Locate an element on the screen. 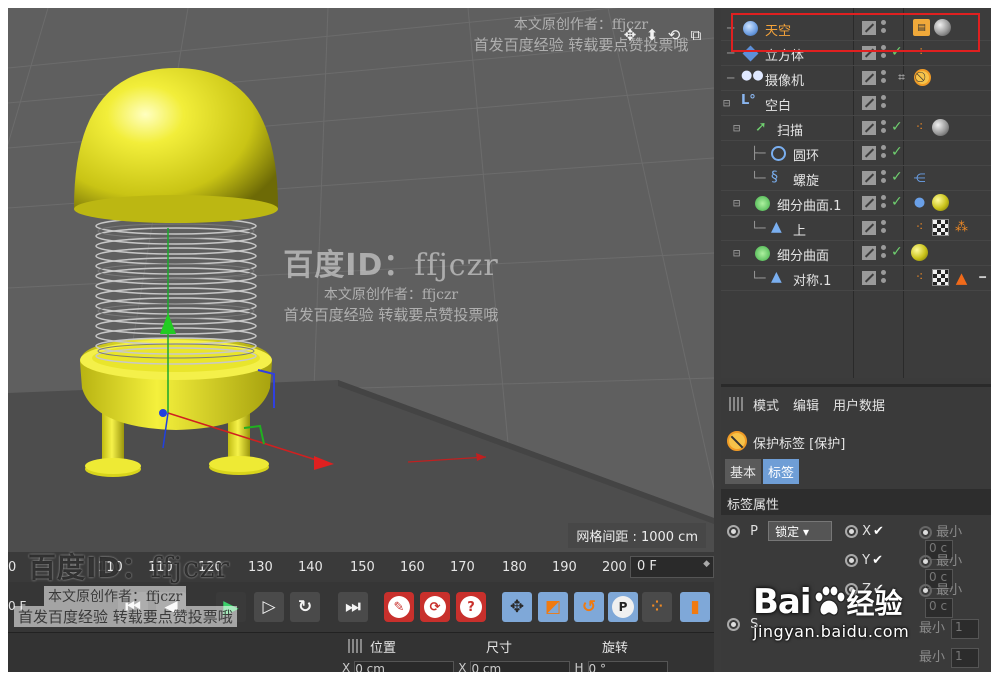 This screenshot has height=679, width=1000. menu-user-data: 用户数据 is located at coordinates (859, 406).